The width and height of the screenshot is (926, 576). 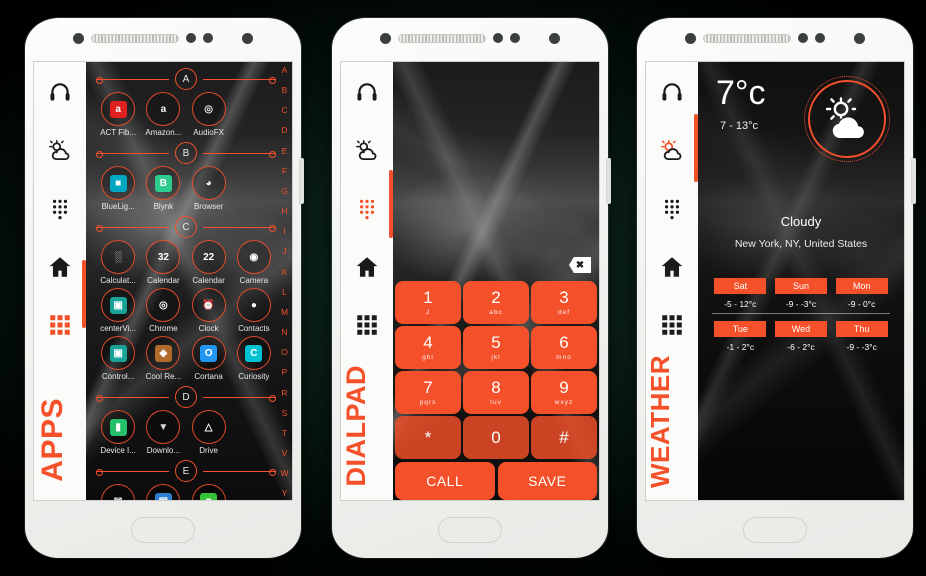 I want to click on app-item: ✉Email, so click(x=118, y=492).